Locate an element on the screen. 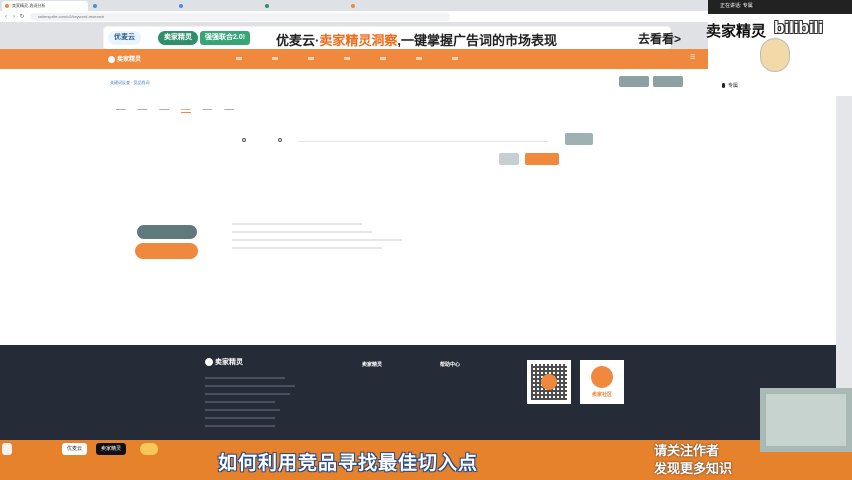 This screenshot has height=480, width=852. footer-logo: 卖家精灵 is located at coordinates (224, 362).